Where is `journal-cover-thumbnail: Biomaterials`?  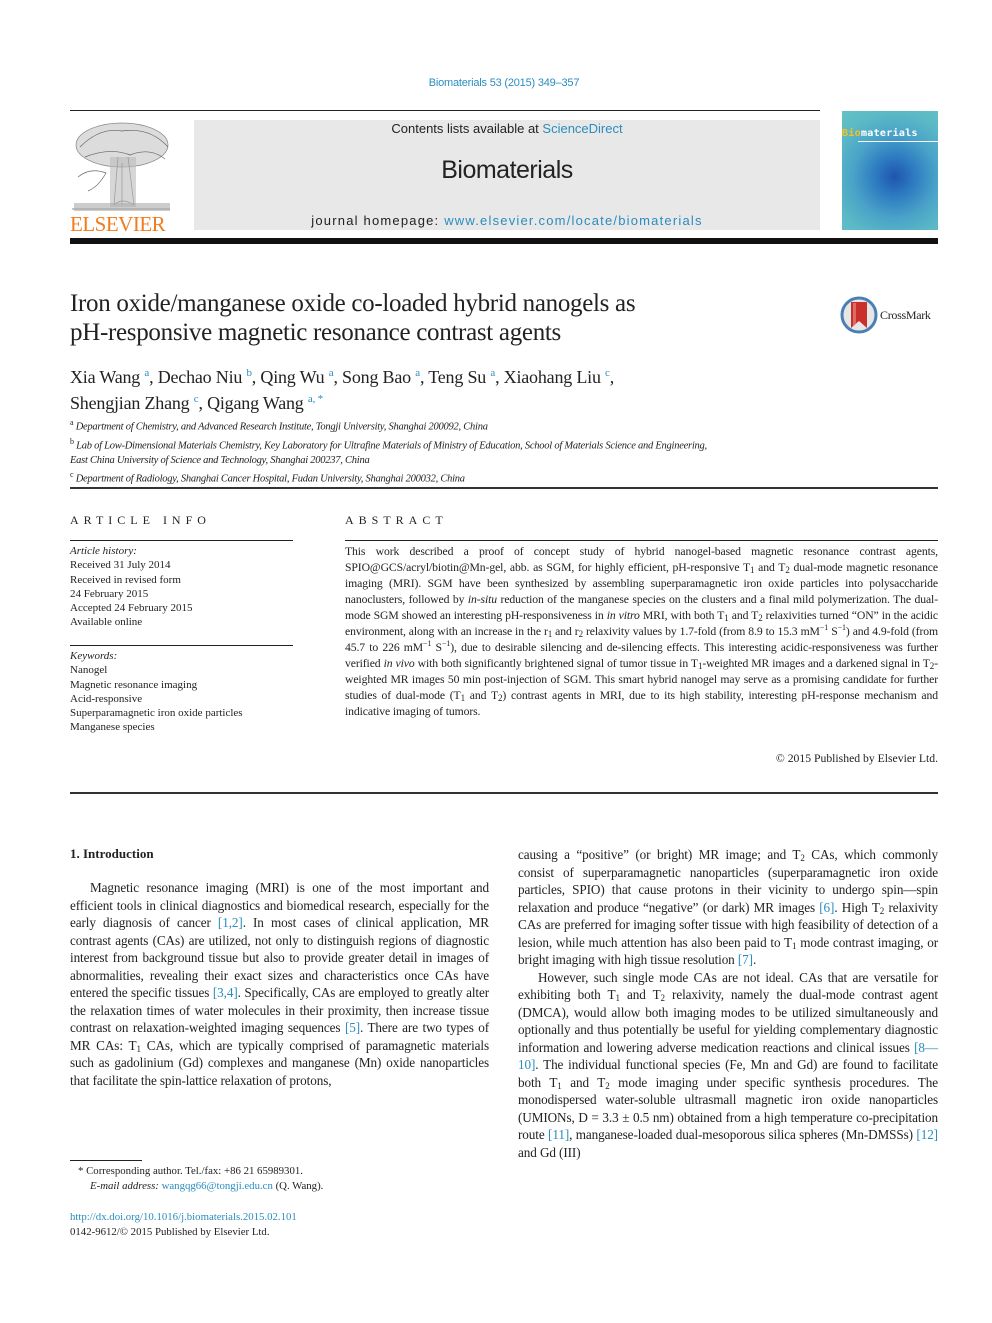 journal-cover-thumbnail: Biomaterials is located at coordinates (890, 170).